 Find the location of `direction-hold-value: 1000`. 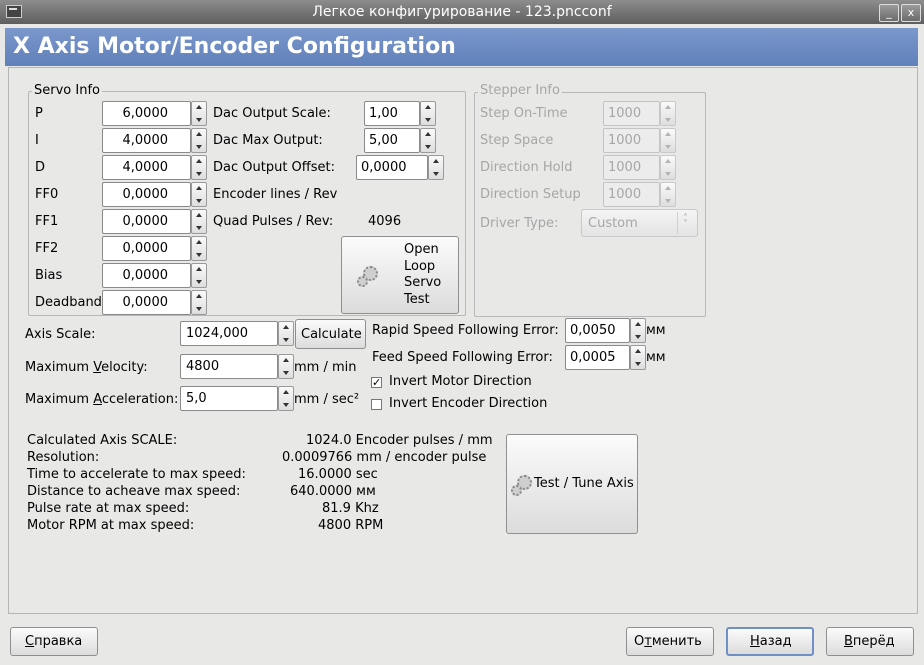

direction-hold-value: 1000 is located at coordinates (625, 167).